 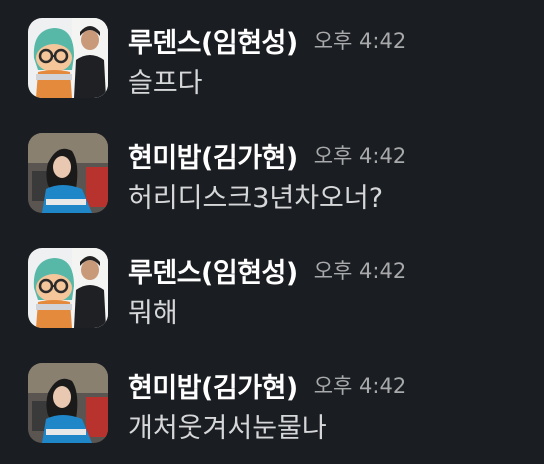 What do you see at coordinates (256, 198) in the screenshot?
I see `message-text: 허리디스크3년차오너?` at bounding box center [256, 198].